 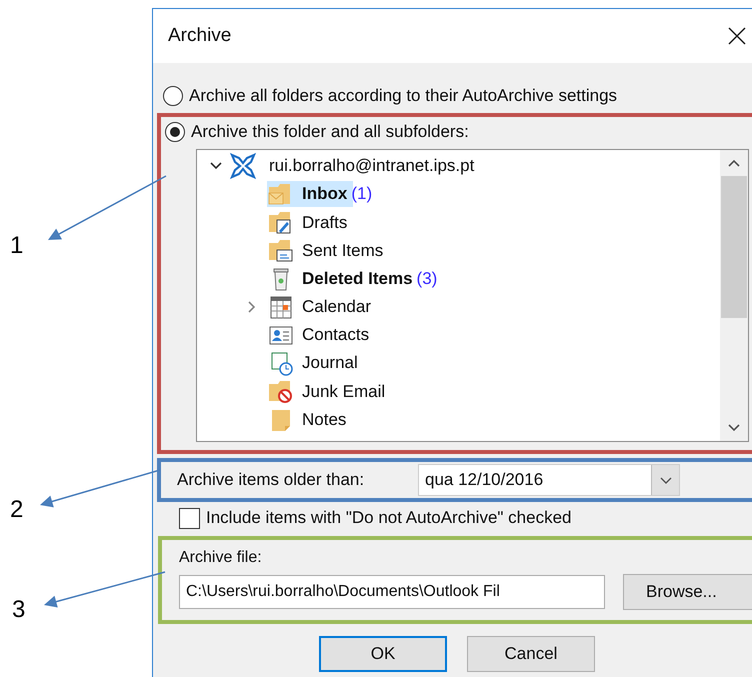 What do you see at coordinates (325, 194) in the screenshot?
I see `folder-name: Inbox` at bounding box center [325, 194].